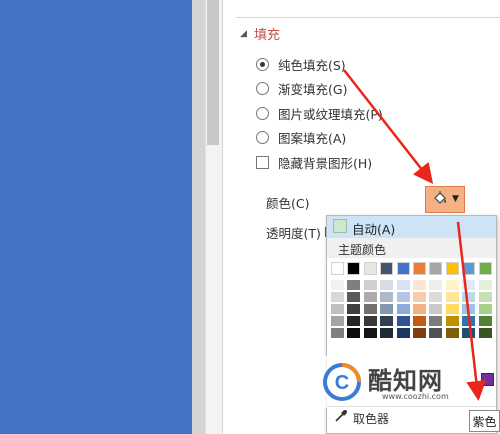 This screenshot has width=500, height=434. Describe the element at coordinates (368, 17) in the screenshot. I see `section-divider` at that location.